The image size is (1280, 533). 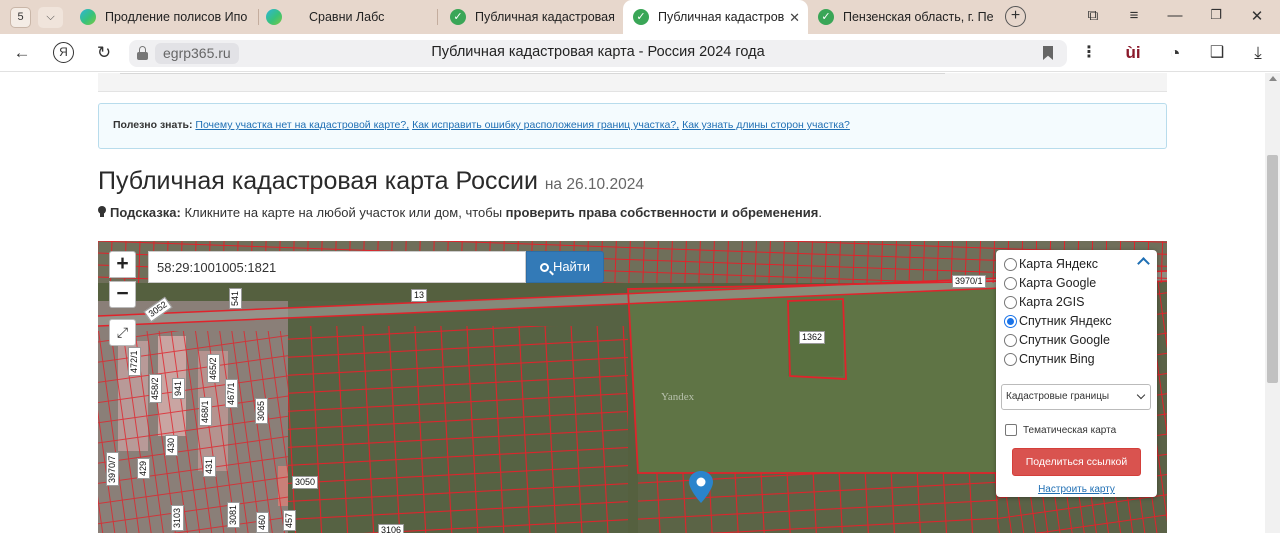 I want to click on downloads-icon: ⤓, so click(x=1258, y=53).